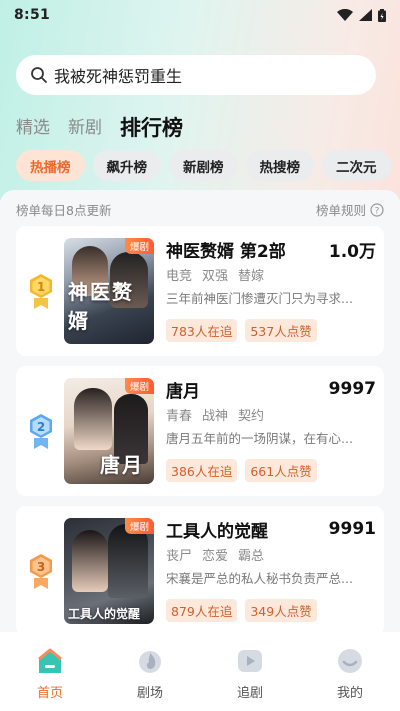 This screenshot has height=711, width=400. What do you see at coordinates (251, 416) in the screenshot?
I see `tag: 契约` at bounding box center [251, 416].